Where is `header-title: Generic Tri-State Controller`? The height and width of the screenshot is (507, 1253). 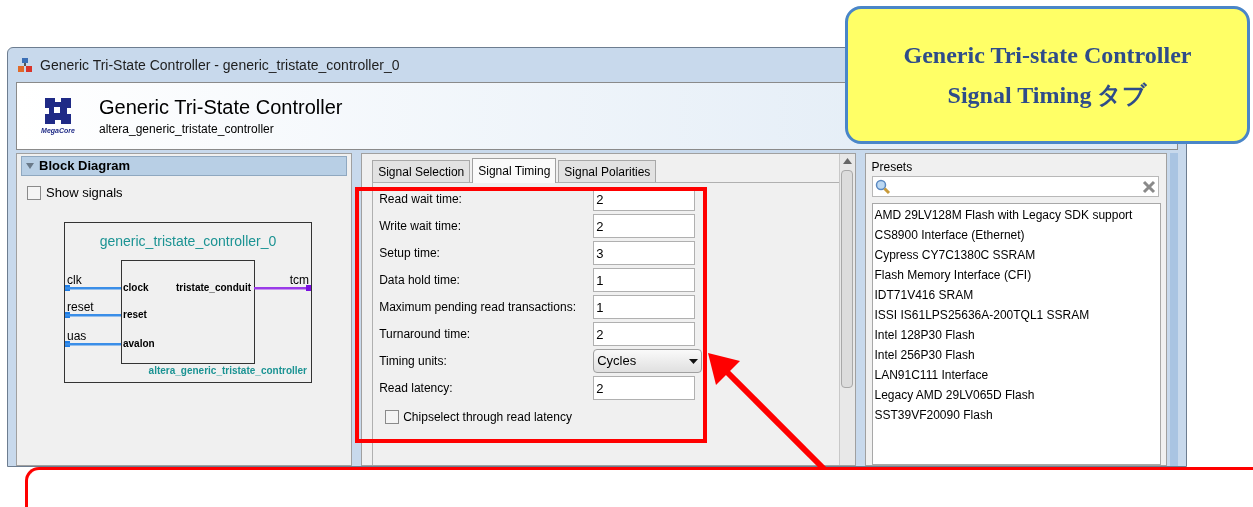 header-title: Generic Tri-State Controller is located at coordinates (221, 107).